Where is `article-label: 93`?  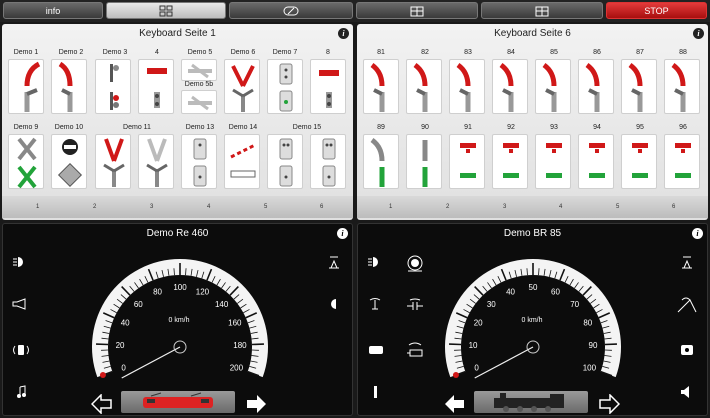
article-label: 93 is located at coordinates (554, 127).